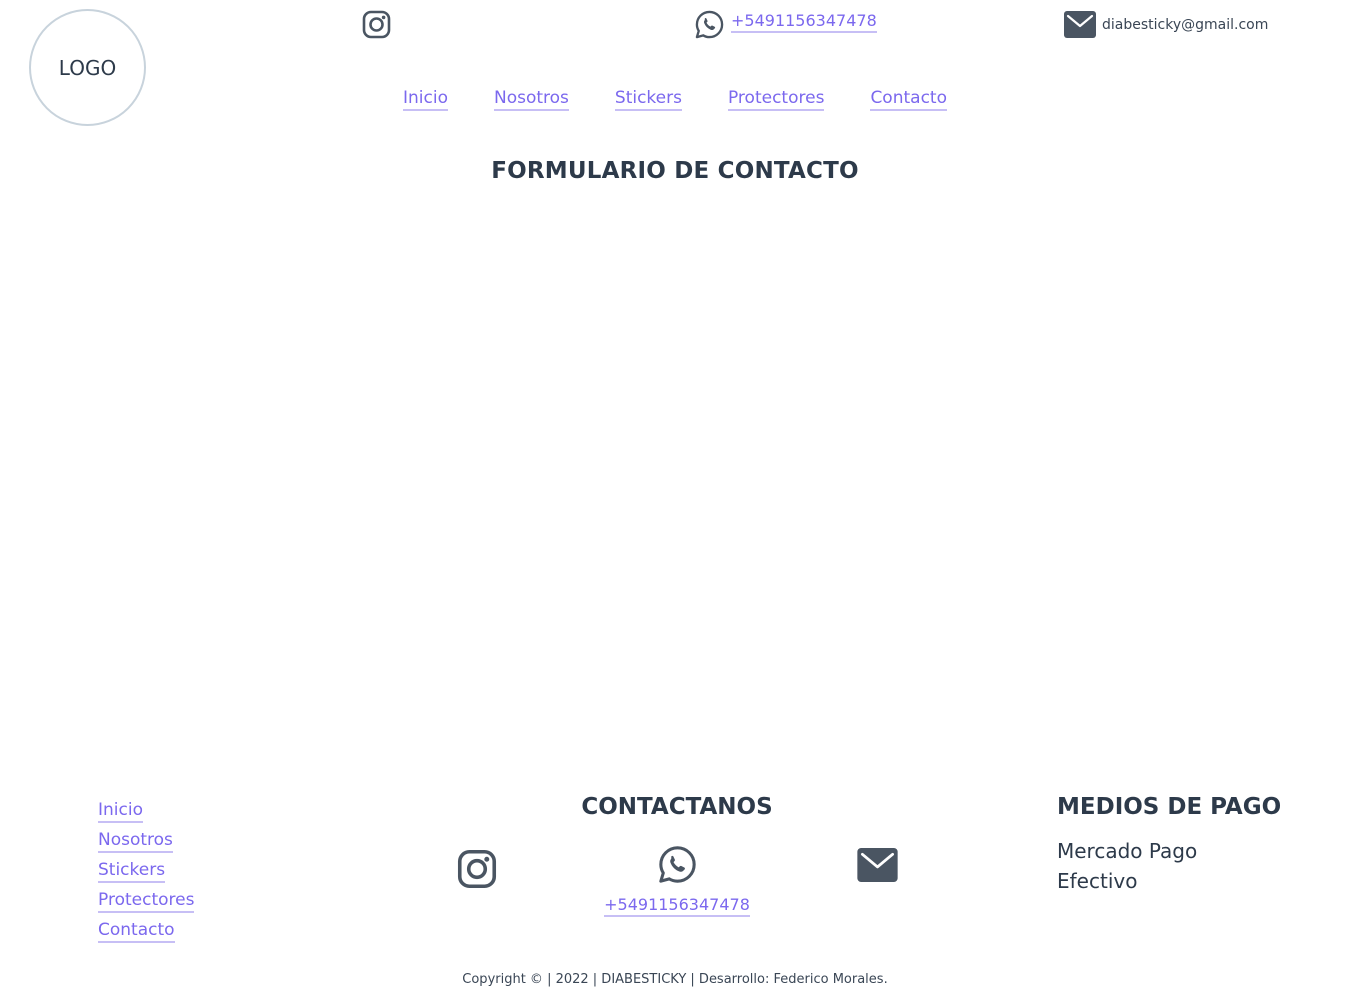 The height and width of the screenshot is (1000, 1350). What do you see at coordinates (120, 811) in the screenshot?
I see `footer-nav-inicio: Inicio` at bounding box center [120, 811].